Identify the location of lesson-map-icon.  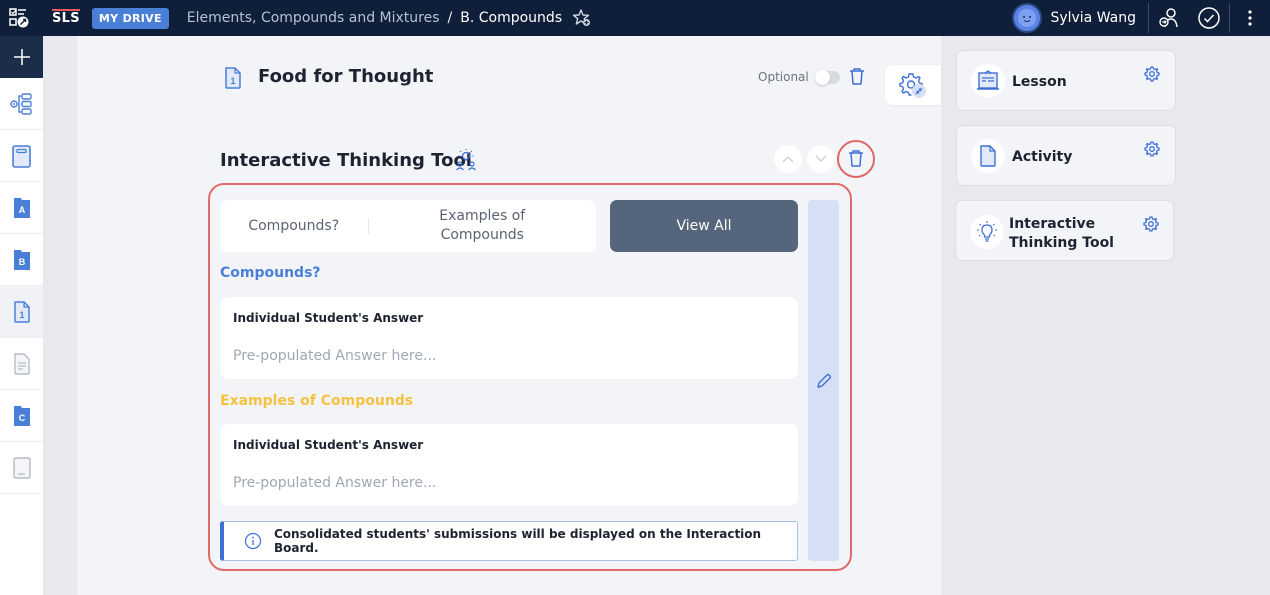
(20, 103).